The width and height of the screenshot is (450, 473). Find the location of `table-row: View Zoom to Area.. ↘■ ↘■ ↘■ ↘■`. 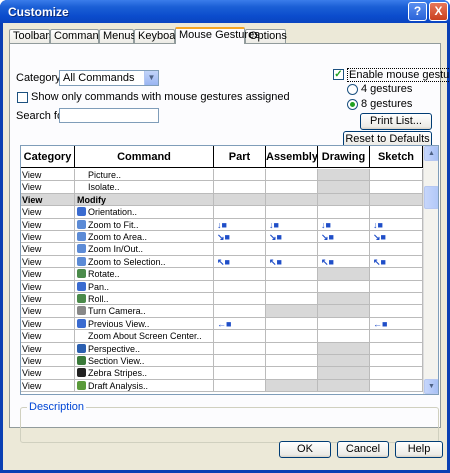

table-row: View Zoom to Area.. ↘■ ↘■ ↘■ ↘■ is located at coordinates (222, 237).